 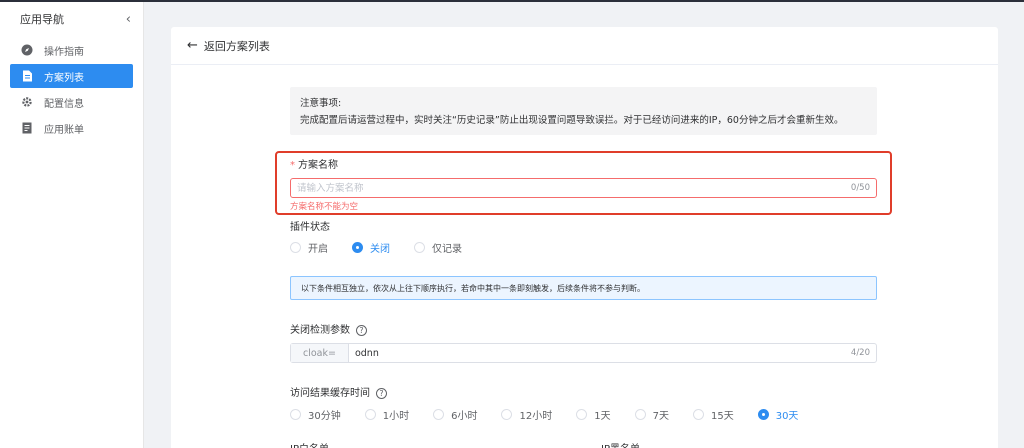 I want to click on radio-cache-30min: 30分钟, so click(x=315, y=414).